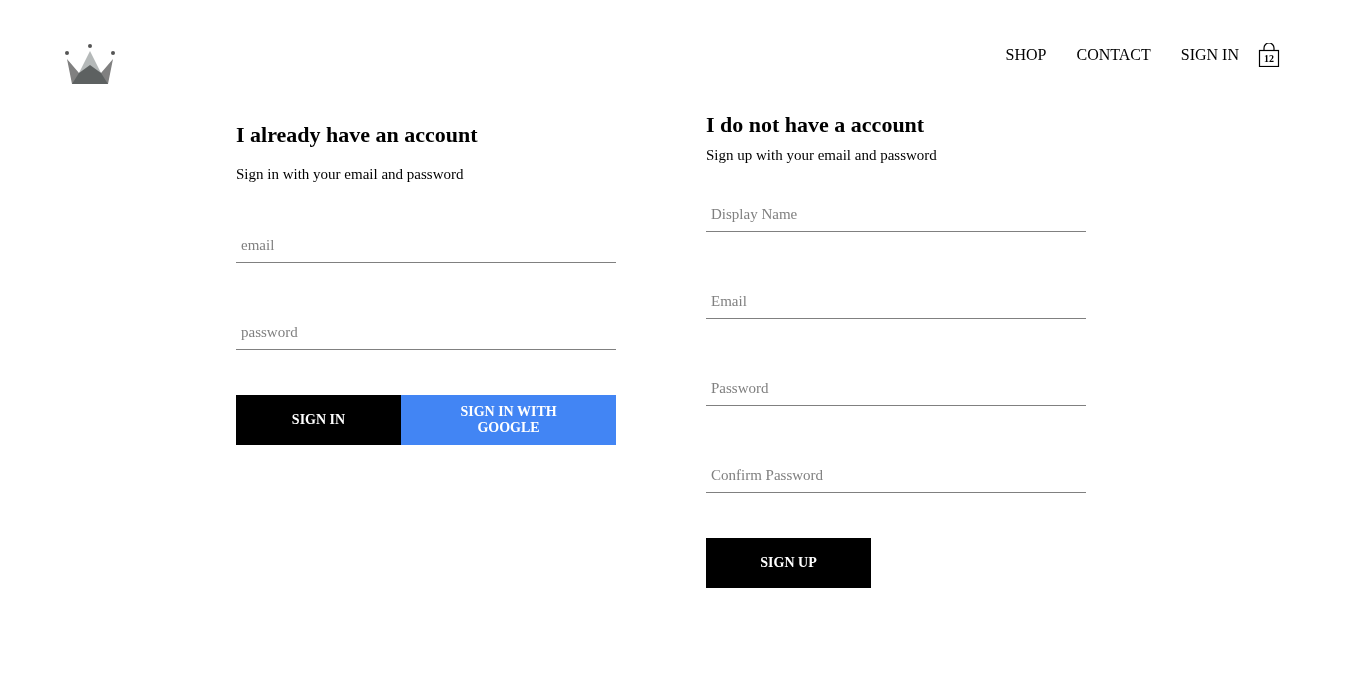 Image resolution: width=1349 pixels, height=678 pixels. What do you see at coordinates (1026, 55) in the screenshot?
I see `nav-link: SHOP` at bounding box center [1026, 55].